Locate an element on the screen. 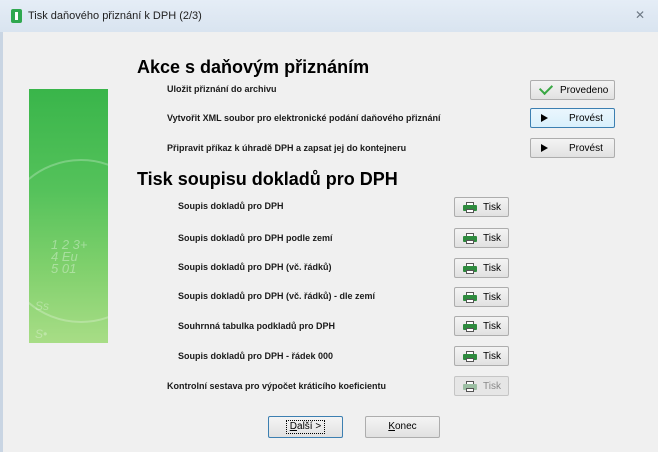 This screenshot has width=658, height=452. row-label-print-3: Soupis dokladů pro DPH (vč. řádků) is located at coordinates (255, 267).